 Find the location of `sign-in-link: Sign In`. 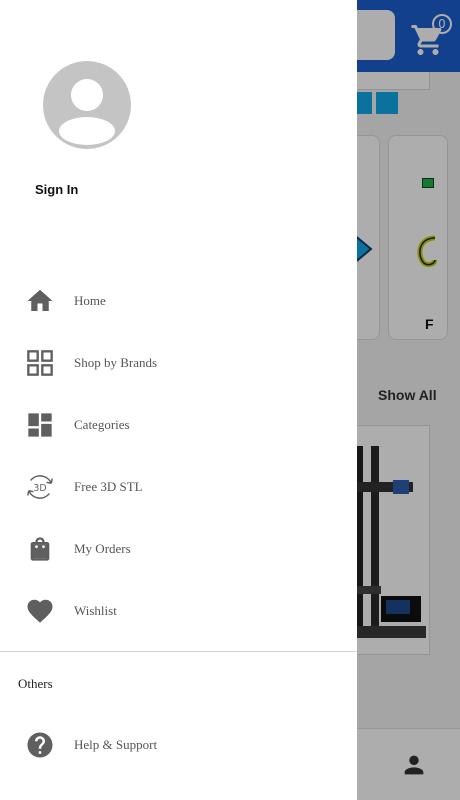

sign-in-link: Sign In is located at coordinates (56, 189).